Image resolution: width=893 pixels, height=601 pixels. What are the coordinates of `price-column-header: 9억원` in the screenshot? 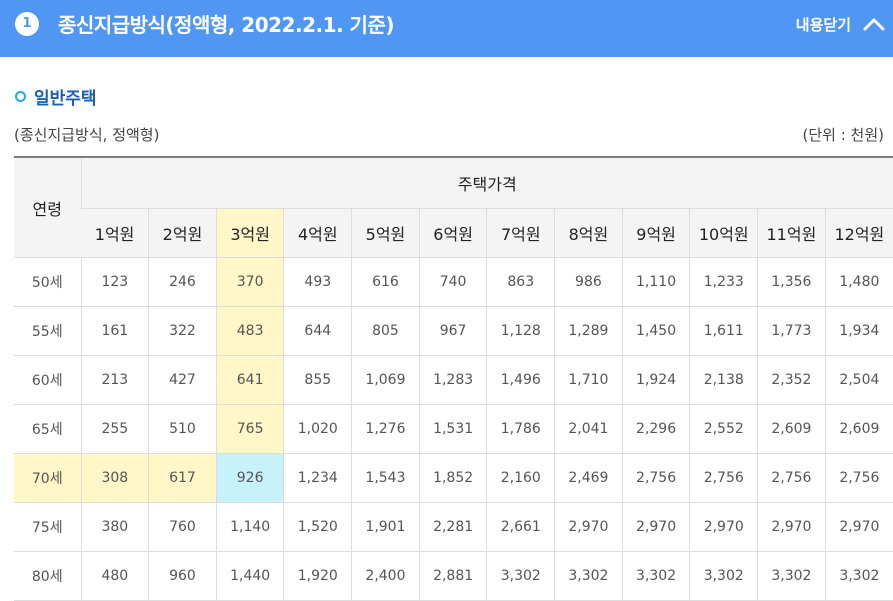 It's located at (655, 233).